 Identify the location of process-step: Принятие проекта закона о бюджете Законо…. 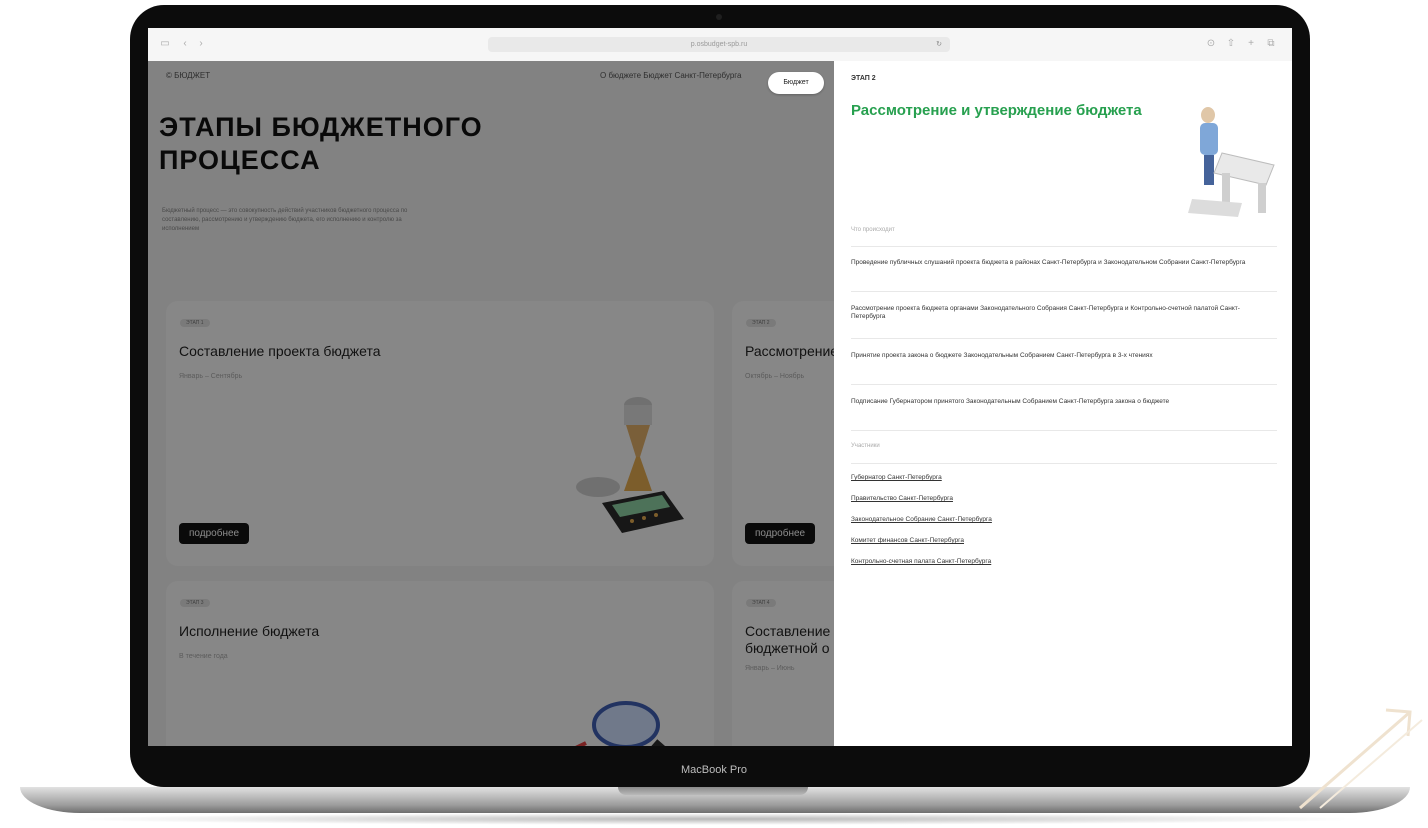
(1002, 355).